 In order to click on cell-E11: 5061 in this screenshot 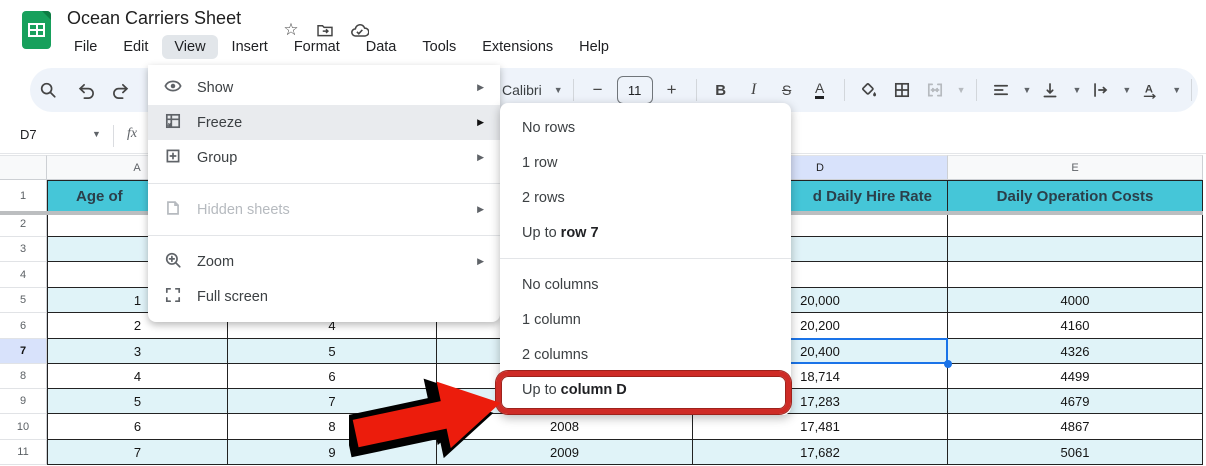, I will do `click(1075, 452)`.